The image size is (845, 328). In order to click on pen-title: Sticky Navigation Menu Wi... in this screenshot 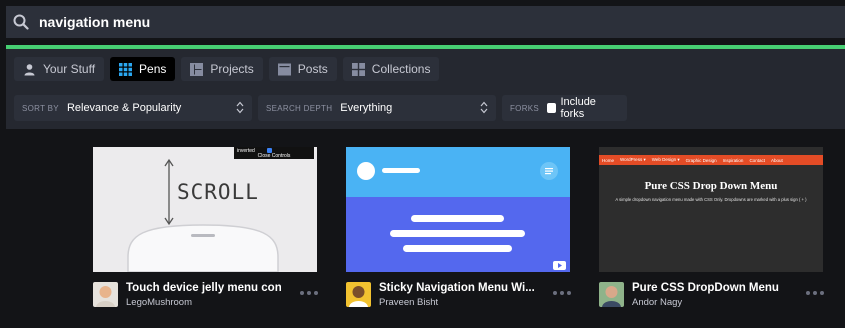, I will do `click(456, 288)`.